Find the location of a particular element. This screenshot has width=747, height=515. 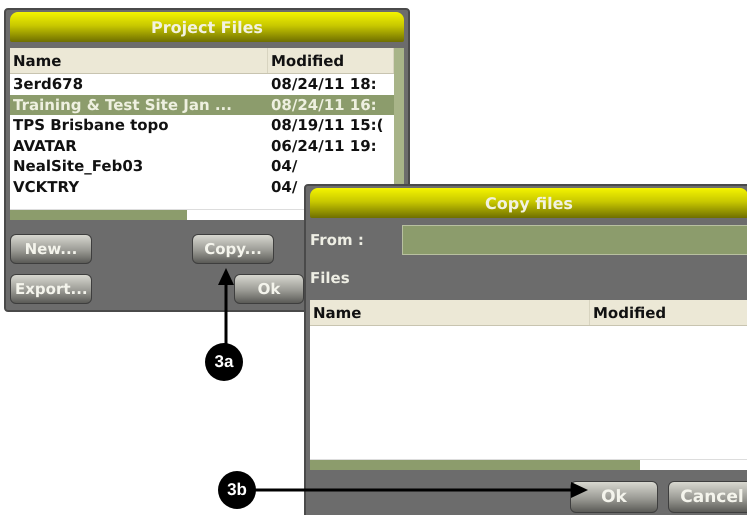

table-cell-text: 08/24/11 18: is located at coordinates (324, 84).